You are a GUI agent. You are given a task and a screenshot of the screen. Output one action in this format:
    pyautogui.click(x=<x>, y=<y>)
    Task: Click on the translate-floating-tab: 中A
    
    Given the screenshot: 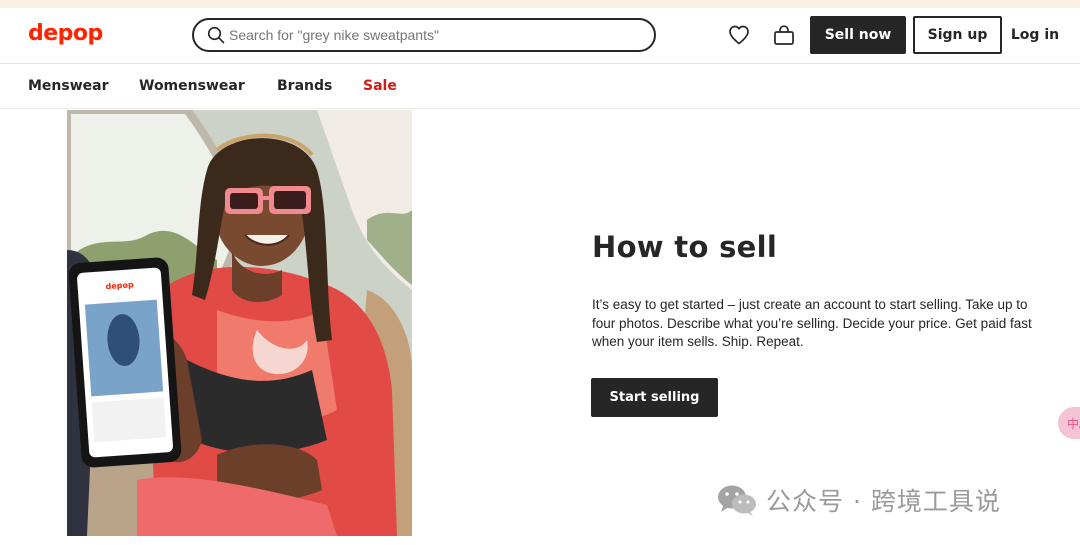 What is the action you would take?
    pyautogui.click(x=1069, y=423)
    